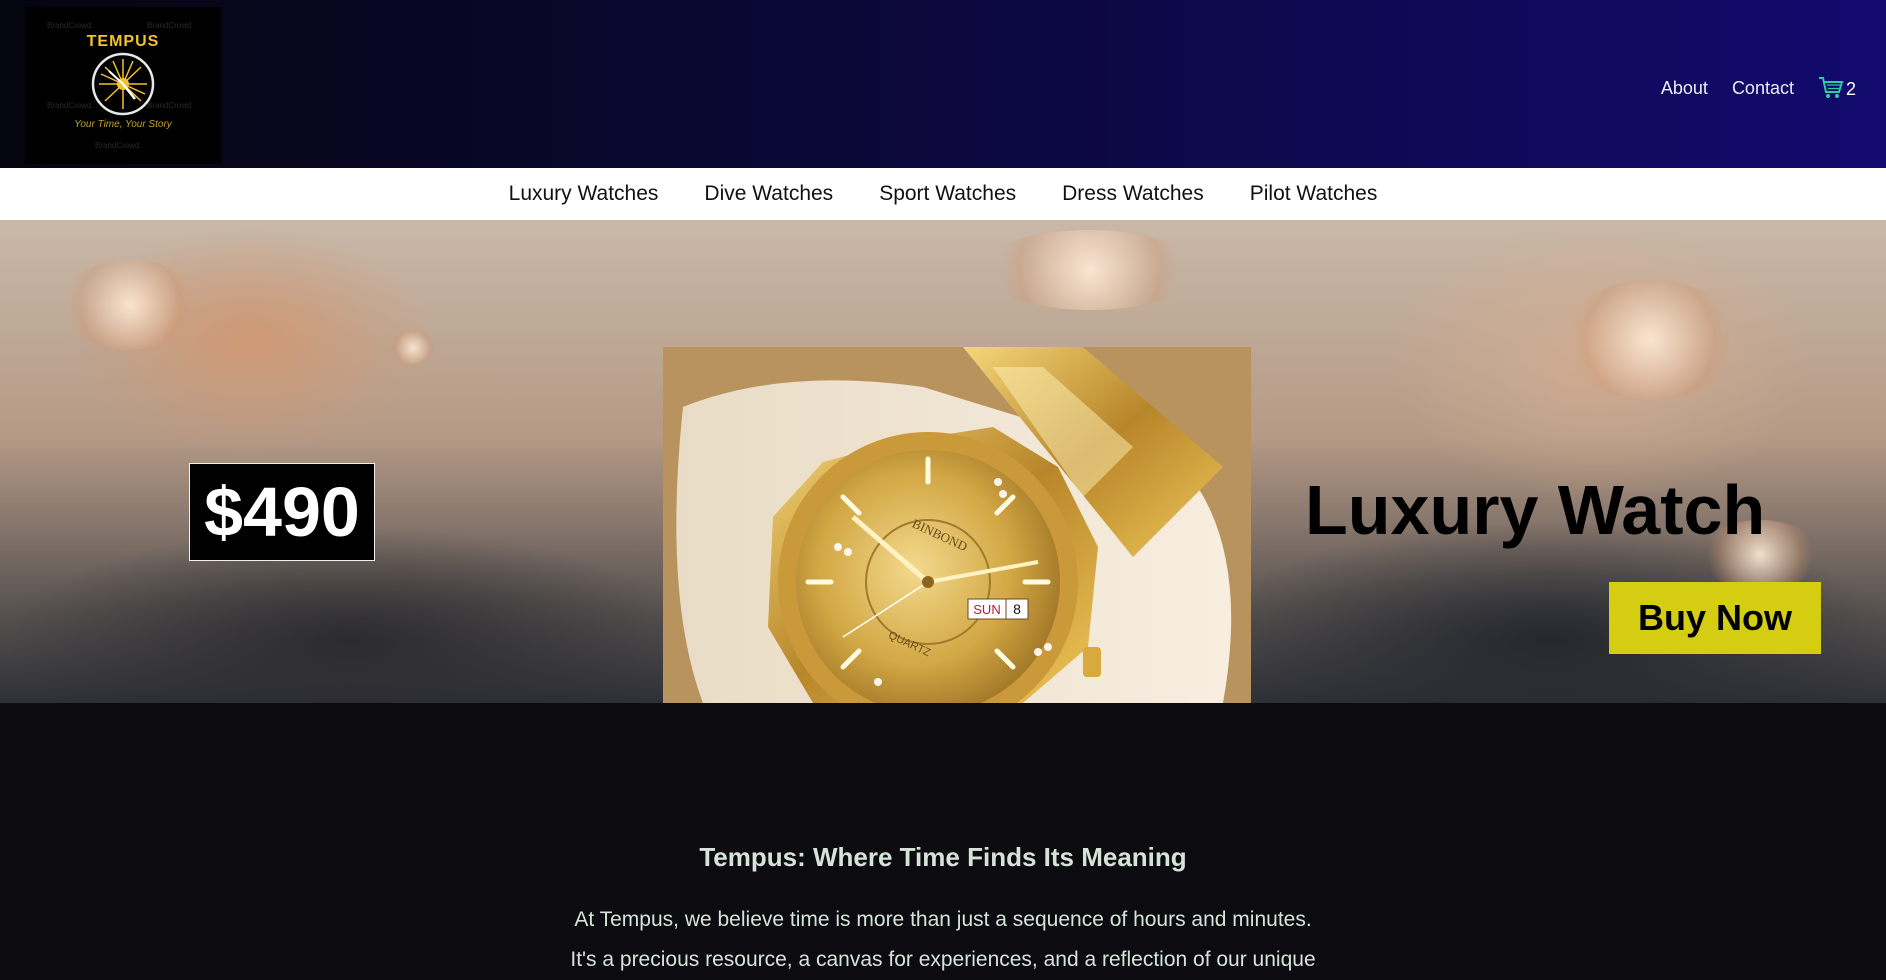 The height and width of the screenshot is (980, 1886). I want to click on watch-product-image: SUN 8 BINBOND QUARTZ, so click(957, 525).